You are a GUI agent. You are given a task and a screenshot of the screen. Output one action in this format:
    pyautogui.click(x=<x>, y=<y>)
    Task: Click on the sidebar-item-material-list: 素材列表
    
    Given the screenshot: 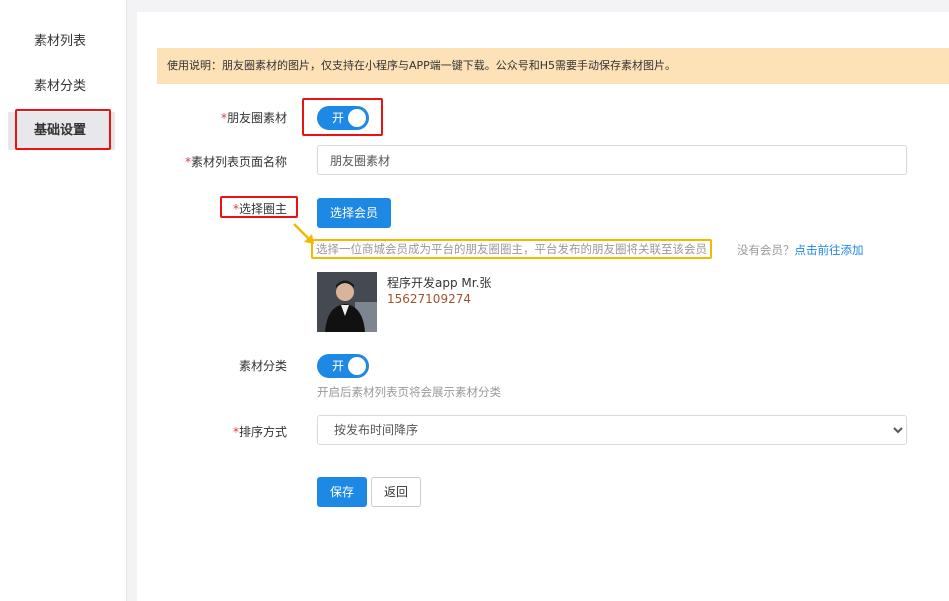 What is the action you would take?
    pyautogui.click(x=61, y=42)
    